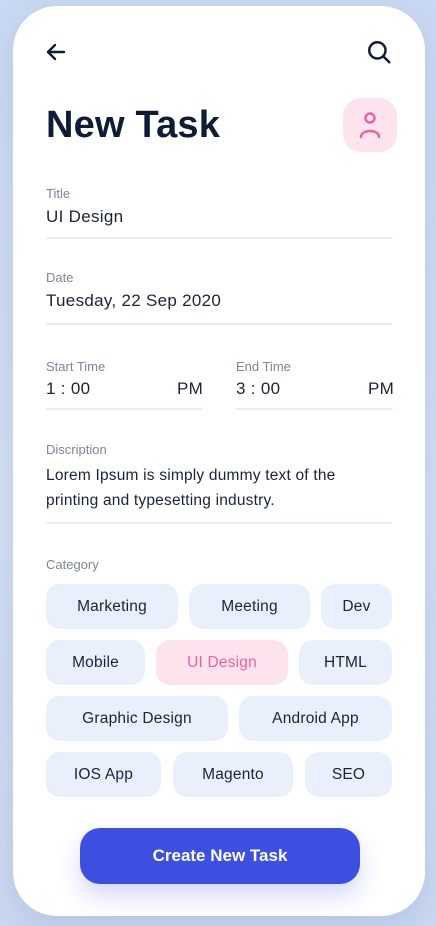 The height and width of the screenshot is (926, 436). I want to click on category-chip-ios-app: IOS App, so click(103, 774).